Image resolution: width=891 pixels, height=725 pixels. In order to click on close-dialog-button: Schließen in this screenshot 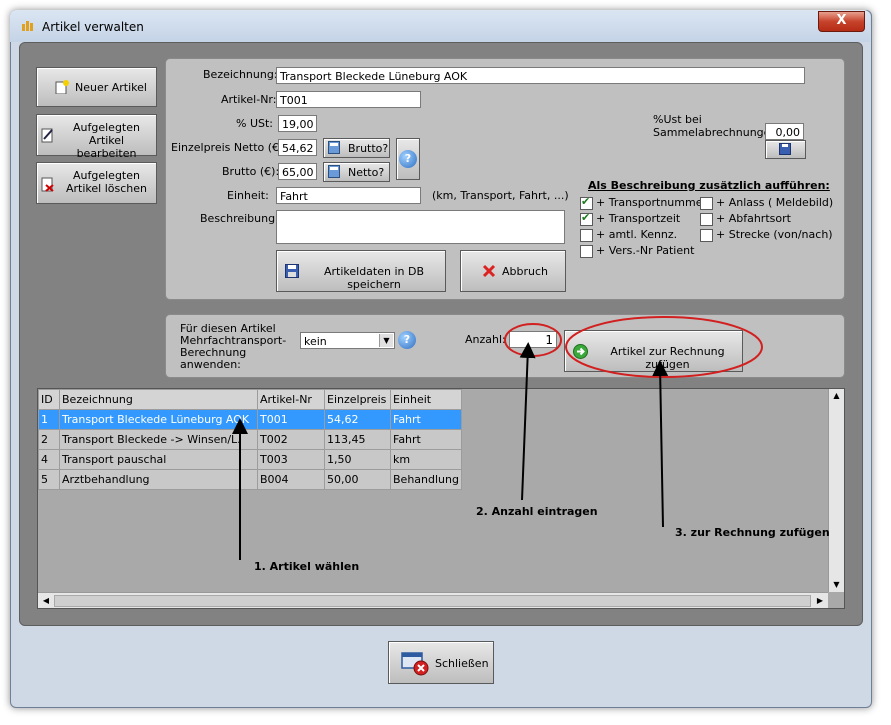, I will do `click(441, 662)`.